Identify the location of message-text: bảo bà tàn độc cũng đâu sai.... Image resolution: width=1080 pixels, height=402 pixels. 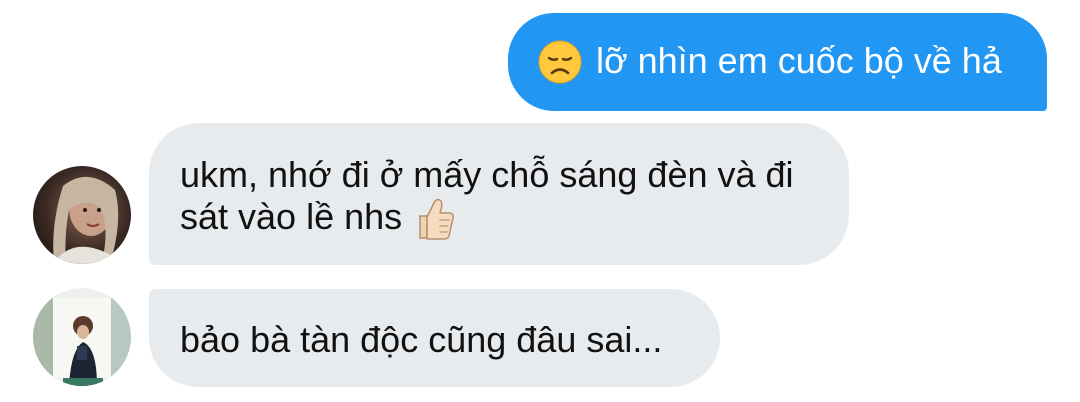
(421, 339).